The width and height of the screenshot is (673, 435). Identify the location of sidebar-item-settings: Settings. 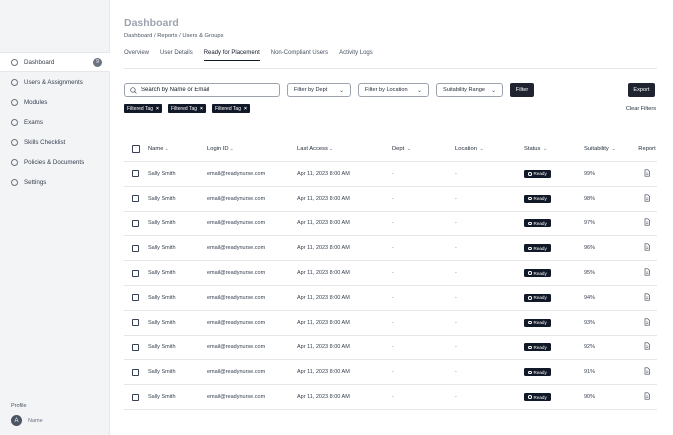
(55, 182).